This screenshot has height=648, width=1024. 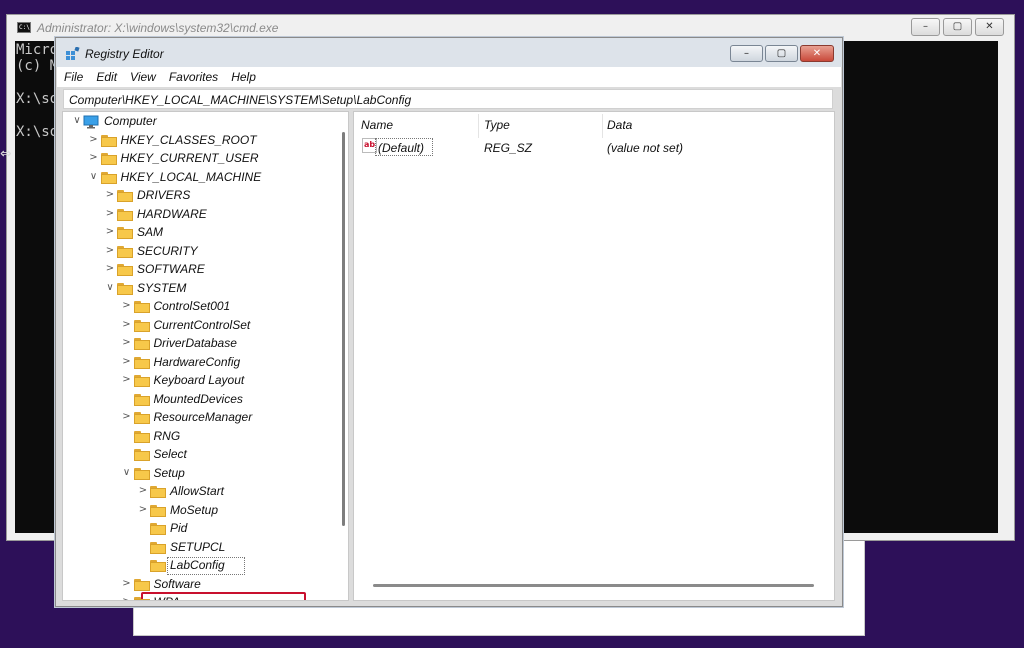 What do you see at coordinates (619, 125) in the screenshot?
I see `column-header-data: Data` at bounding box center [619, 125].